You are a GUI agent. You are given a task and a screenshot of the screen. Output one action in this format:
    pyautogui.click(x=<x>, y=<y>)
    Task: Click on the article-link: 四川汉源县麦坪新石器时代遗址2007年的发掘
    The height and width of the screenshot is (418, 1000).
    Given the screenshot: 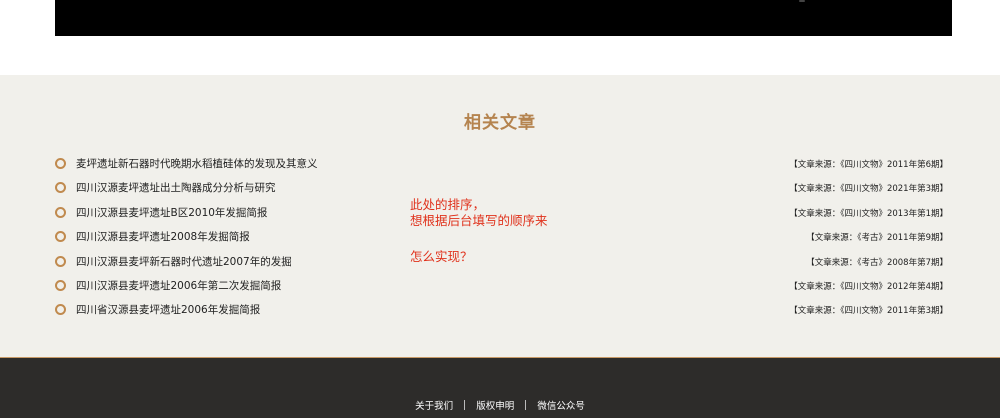 What is the action you would take?
    pyautogui.click(x=184, y=261)
    